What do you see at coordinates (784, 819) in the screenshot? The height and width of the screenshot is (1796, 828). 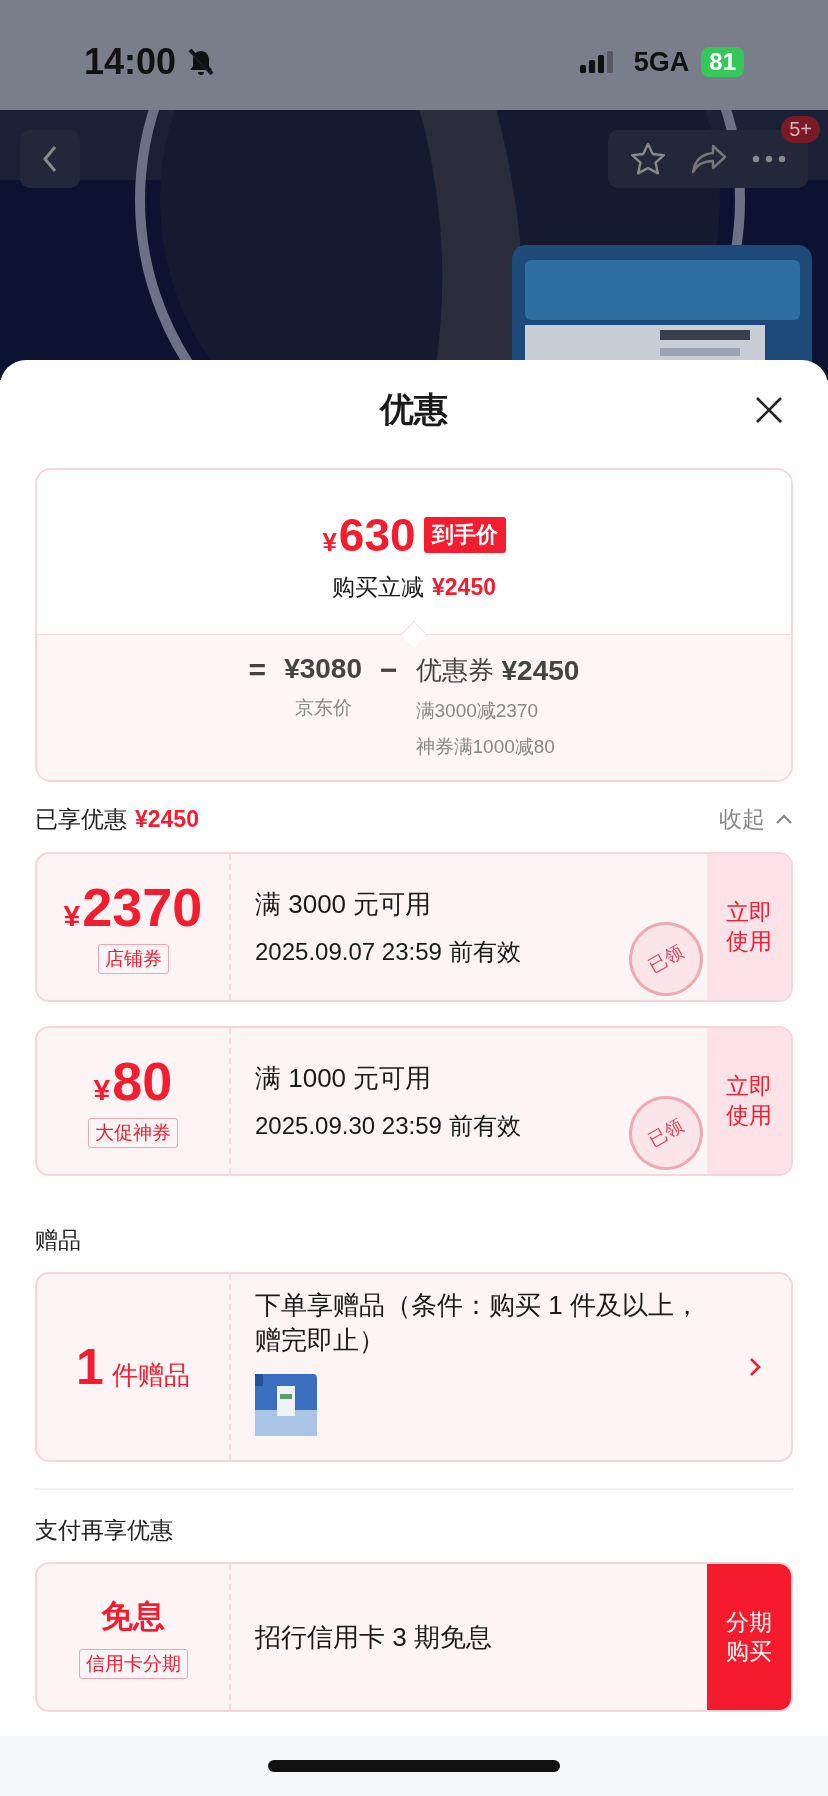 I see `caret-up-icon` at bounding box center [784, 819].